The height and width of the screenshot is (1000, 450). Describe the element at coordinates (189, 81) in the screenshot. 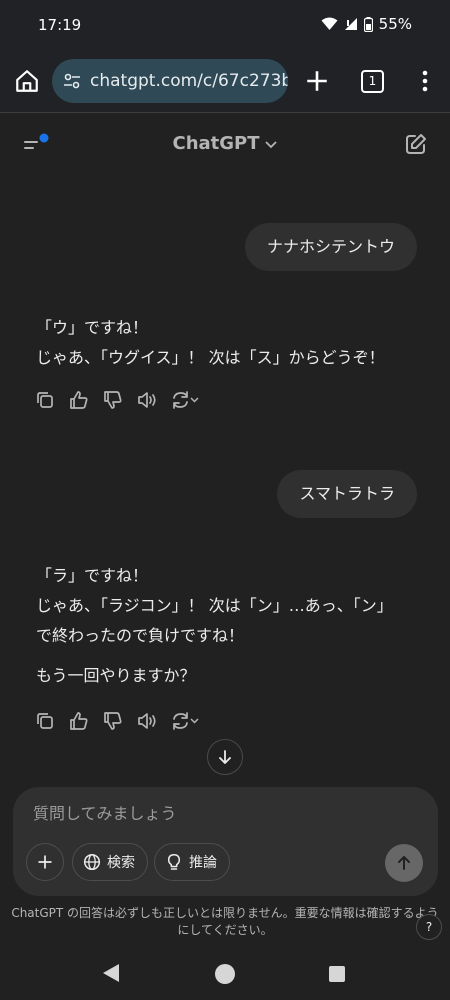

I see `url-text: chatgpt.com/c/67c273bf` at that location.